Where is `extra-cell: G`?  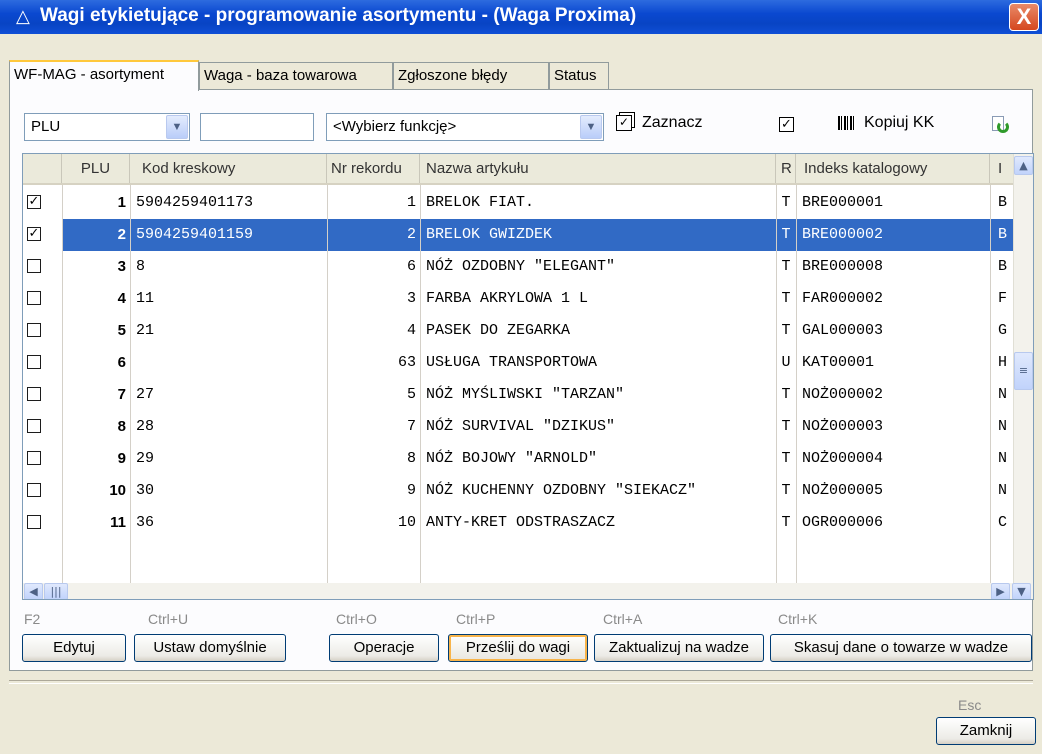 extra-cell: G is located at coordinates (1003, 330).